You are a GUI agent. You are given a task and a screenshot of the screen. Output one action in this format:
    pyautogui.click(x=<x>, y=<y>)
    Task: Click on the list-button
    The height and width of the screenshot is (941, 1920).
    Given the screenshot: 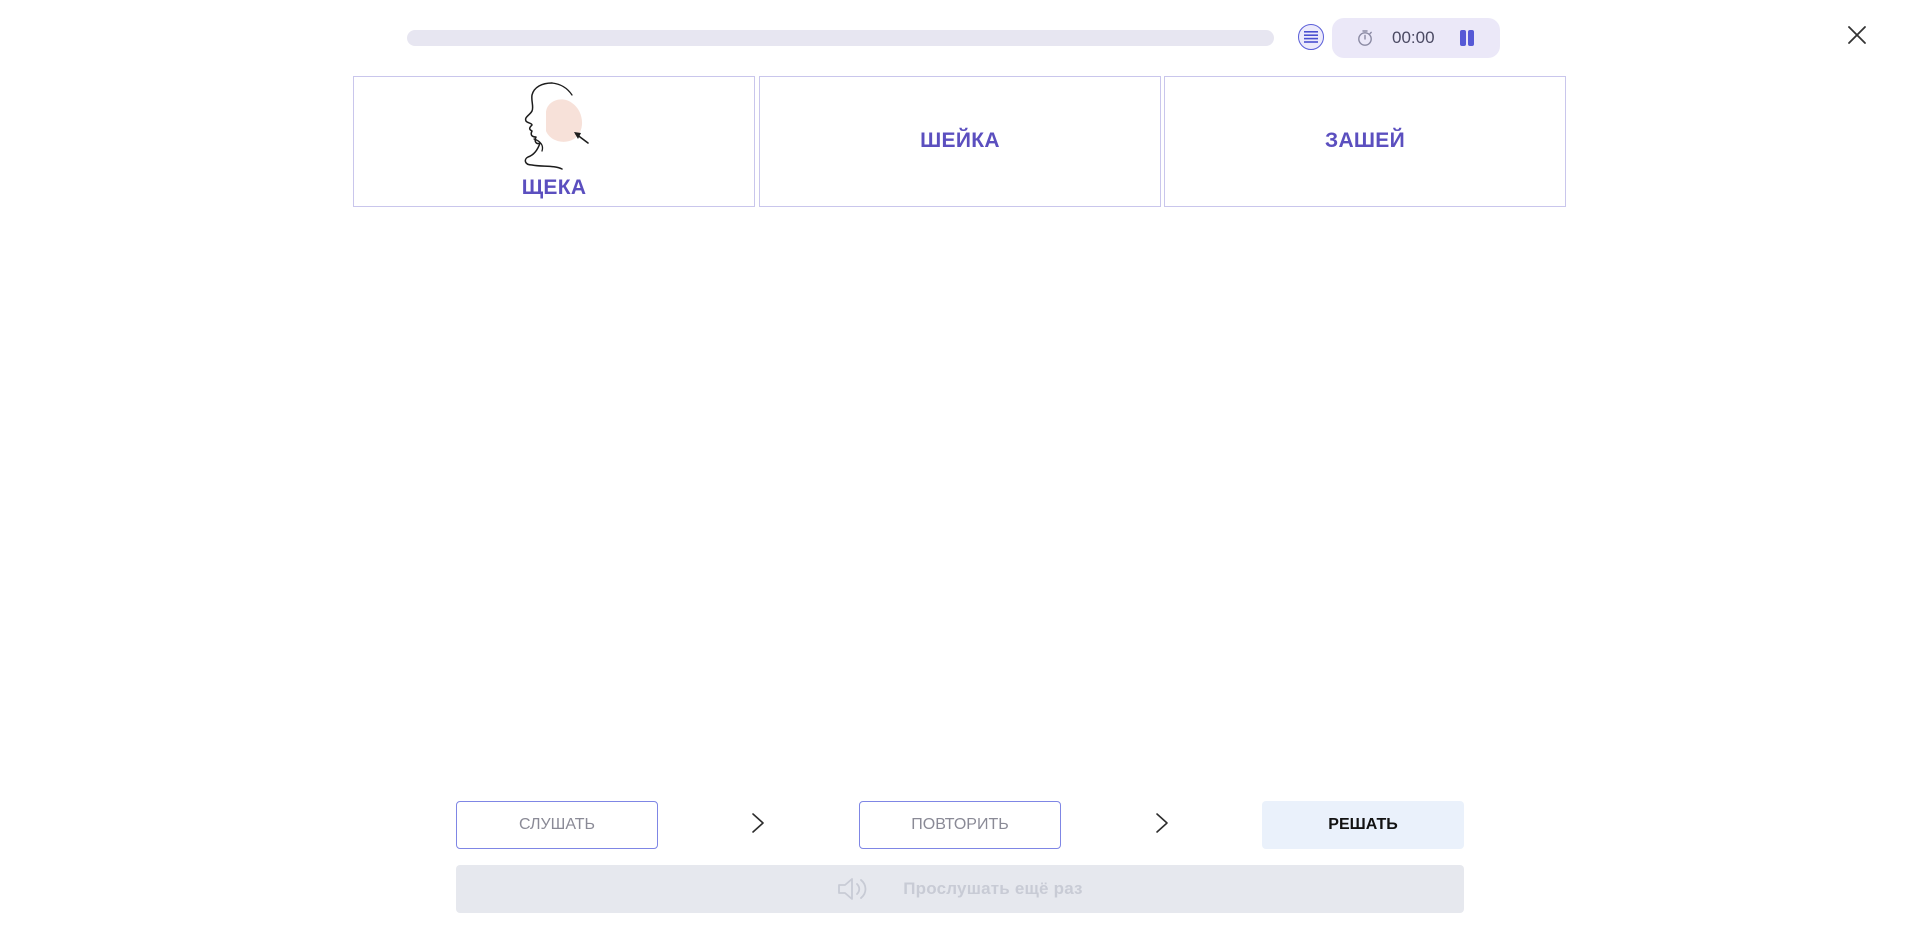 What is the action you would take?
    pyautogui.click(x=1311, y=37)
    